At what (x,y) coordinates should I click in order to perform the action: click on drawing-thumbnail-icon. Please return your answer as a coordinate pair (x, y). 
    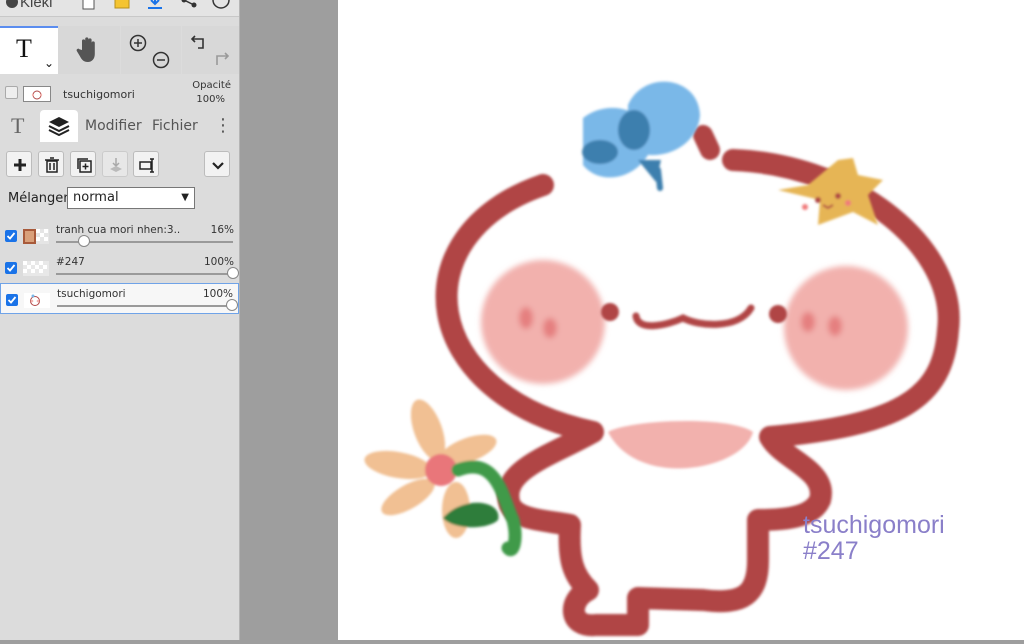
    Looking at the image, I should click on (37, 95).